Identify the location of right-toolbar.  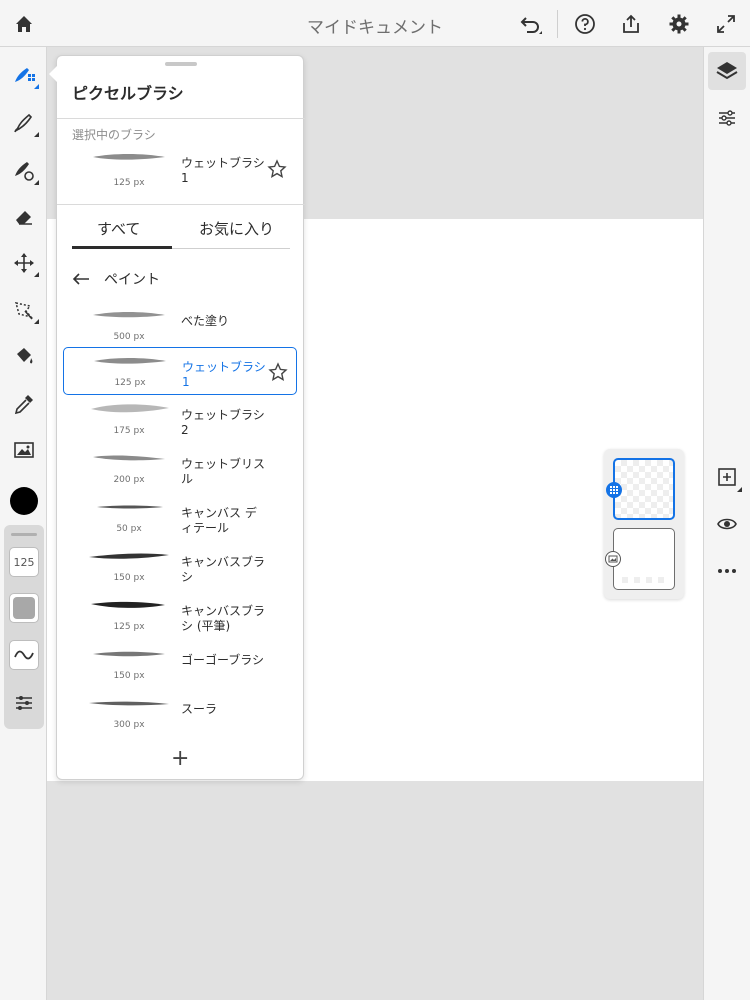
(726, 523).